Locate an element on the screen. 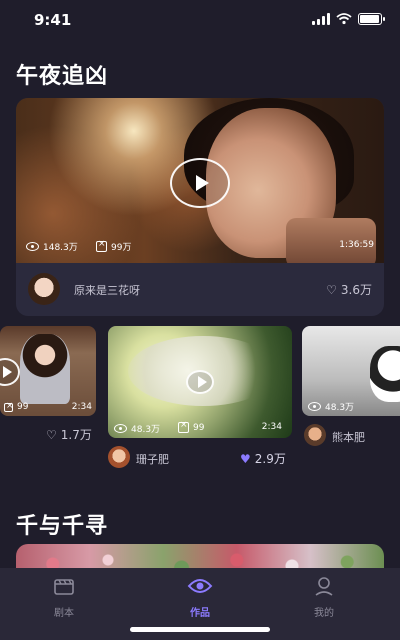 The width and height of the screenshot is (400, 640). battery-icon is located at coordinates (371, 19).